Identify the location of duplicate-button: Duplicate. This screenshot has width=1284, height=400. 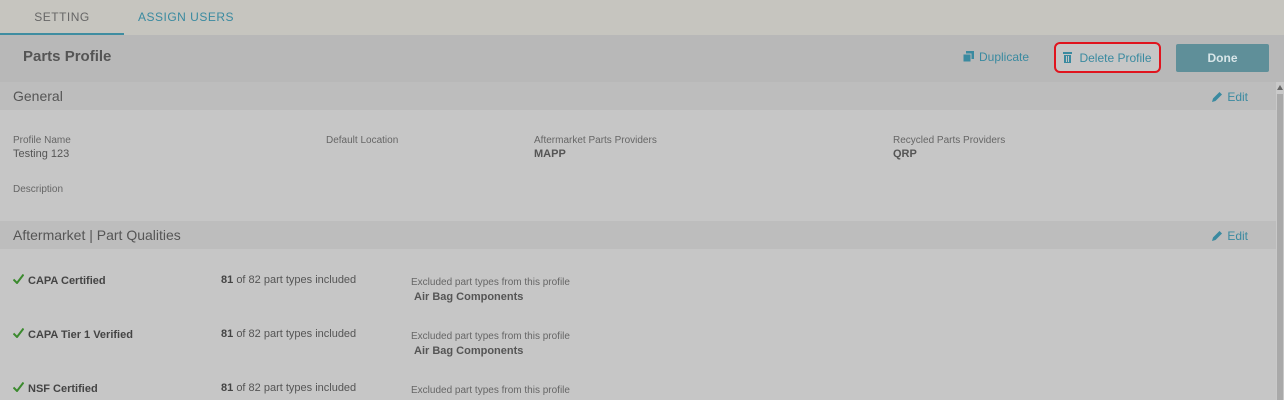
(996, 57).